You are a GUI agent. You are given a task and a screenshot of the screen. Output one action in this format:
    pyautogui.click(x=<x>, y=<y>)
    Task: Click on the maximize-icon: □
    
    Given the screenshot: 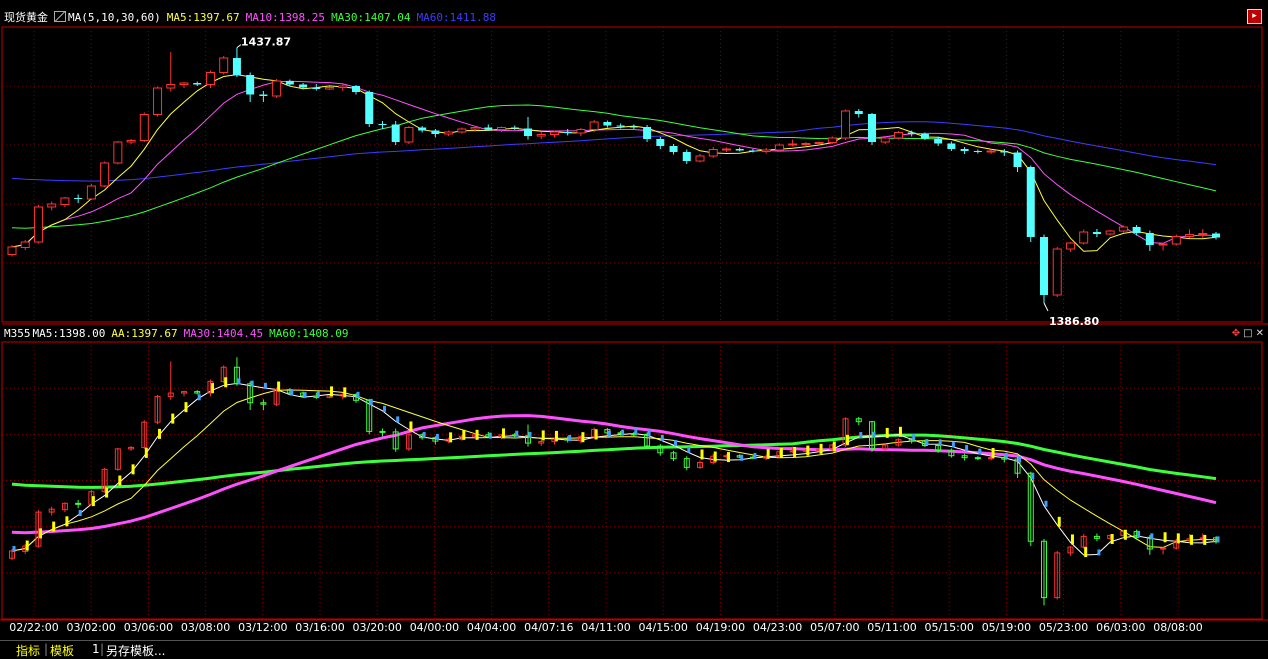 What is the action you would take?
    pyautogui.click(x=1247, y=333)
    